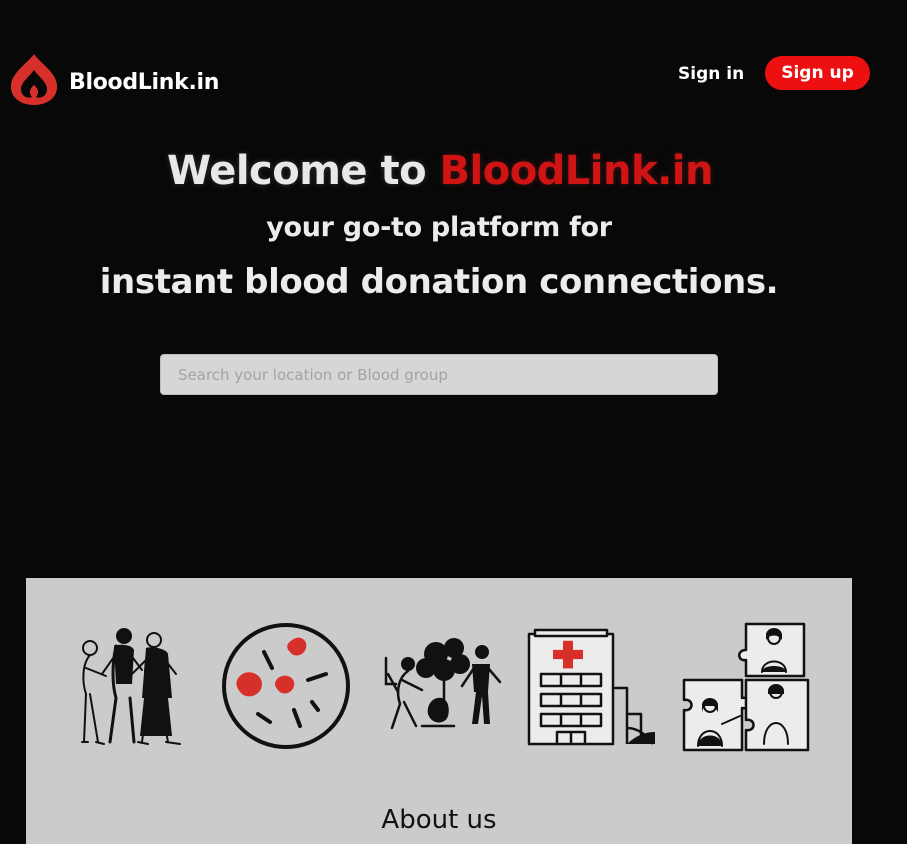  Describe the element at coordinates (439, 820) in the screenshot. I see `about-us-heading: About us` at that location.